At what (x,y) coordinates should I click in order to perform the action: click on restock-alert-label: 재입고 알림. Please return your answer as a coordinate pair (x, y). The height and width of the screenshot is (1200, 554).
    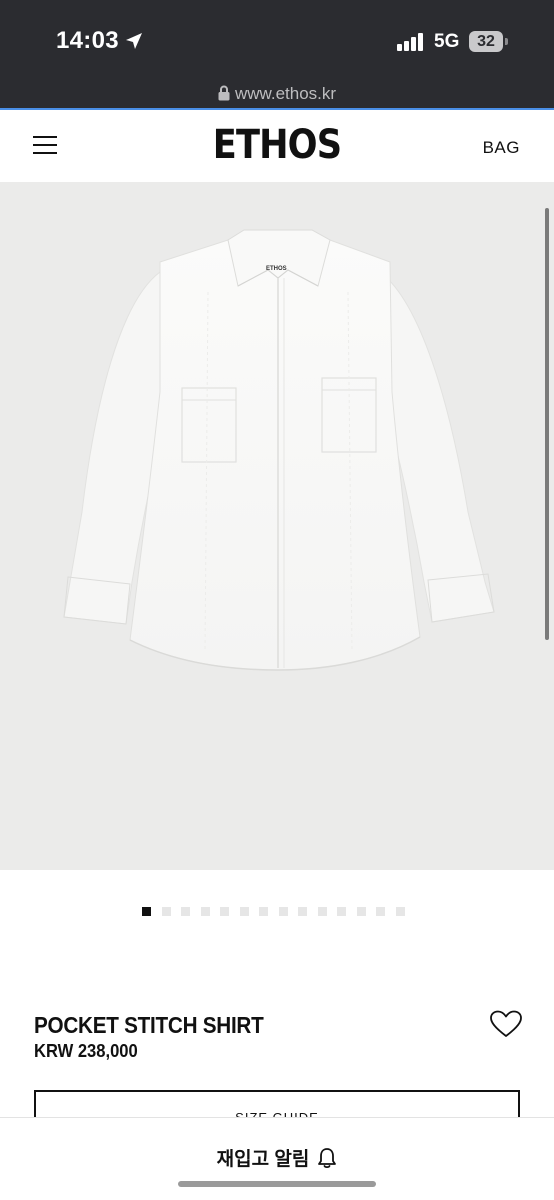
    Looking at the image, I should click on (263, 1159).